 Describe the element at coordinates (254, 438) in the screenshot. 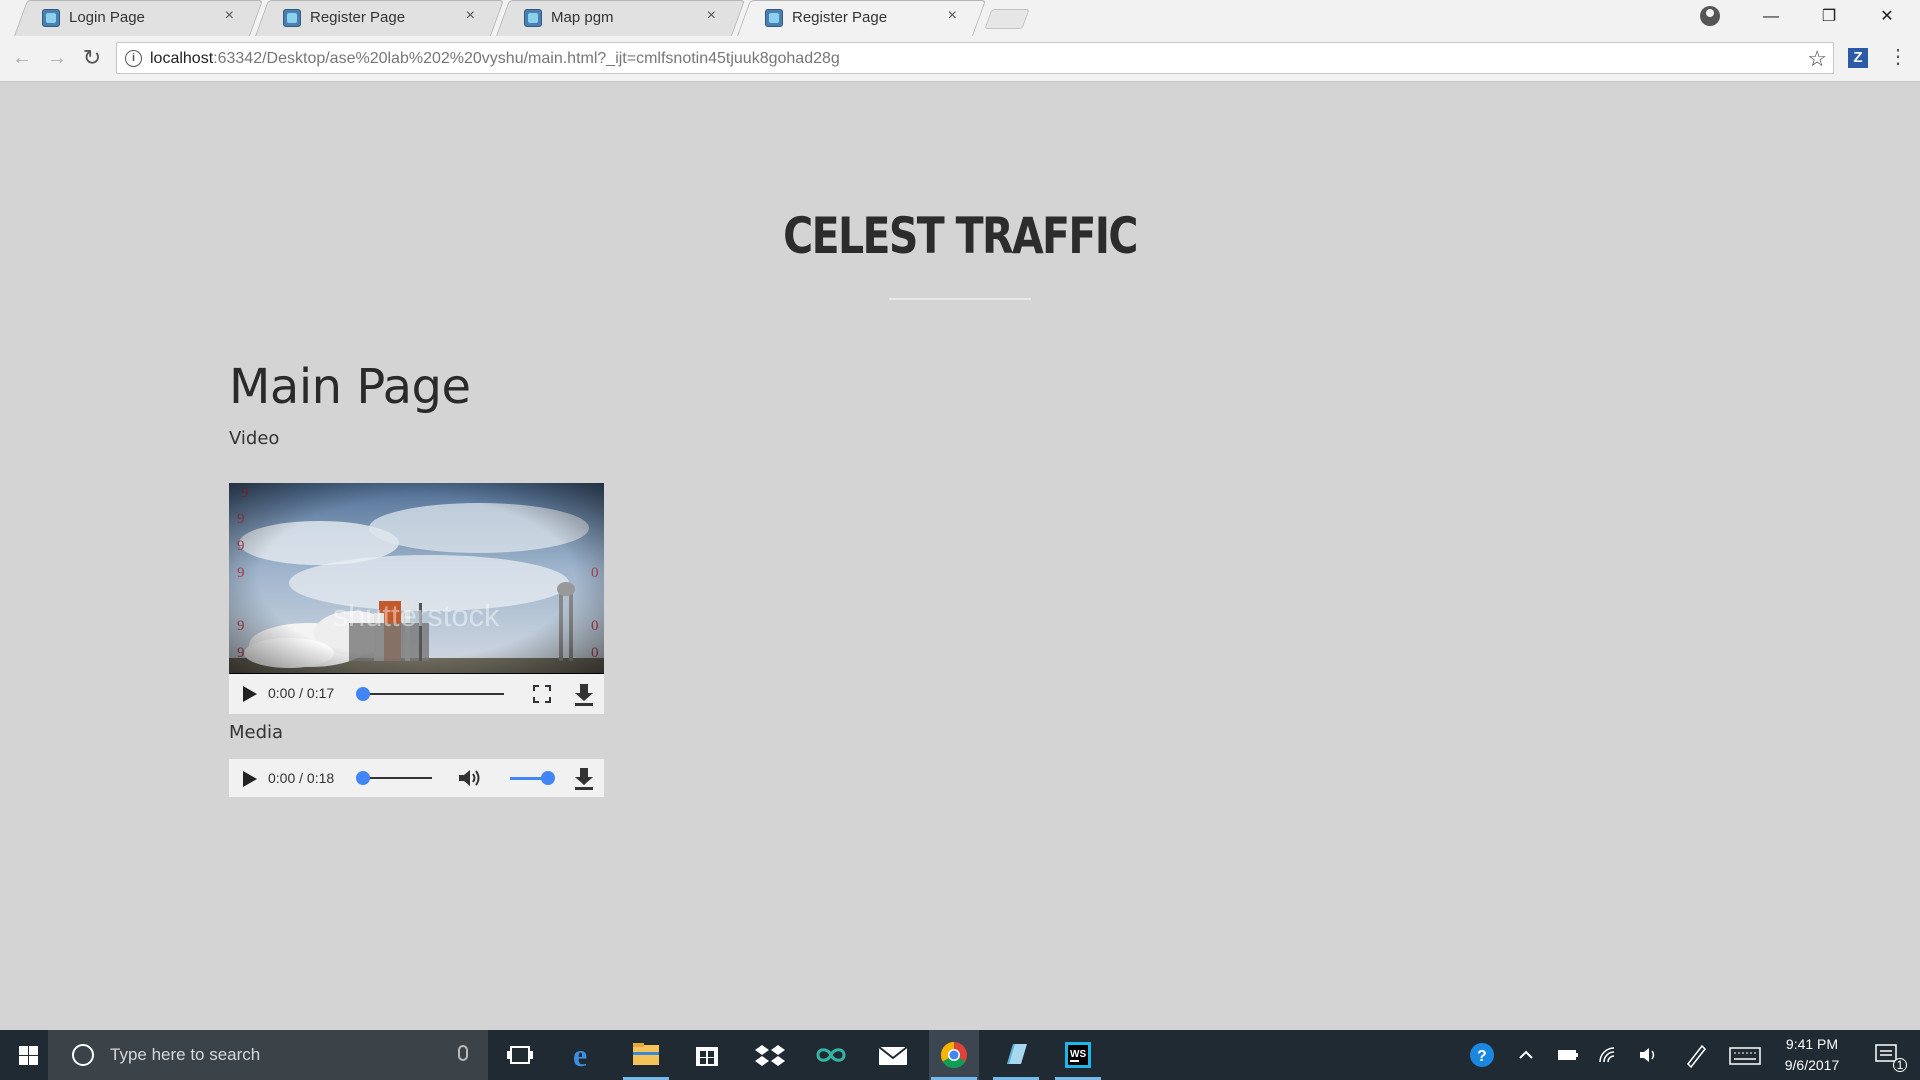

I see `video-label: Video` at that location.